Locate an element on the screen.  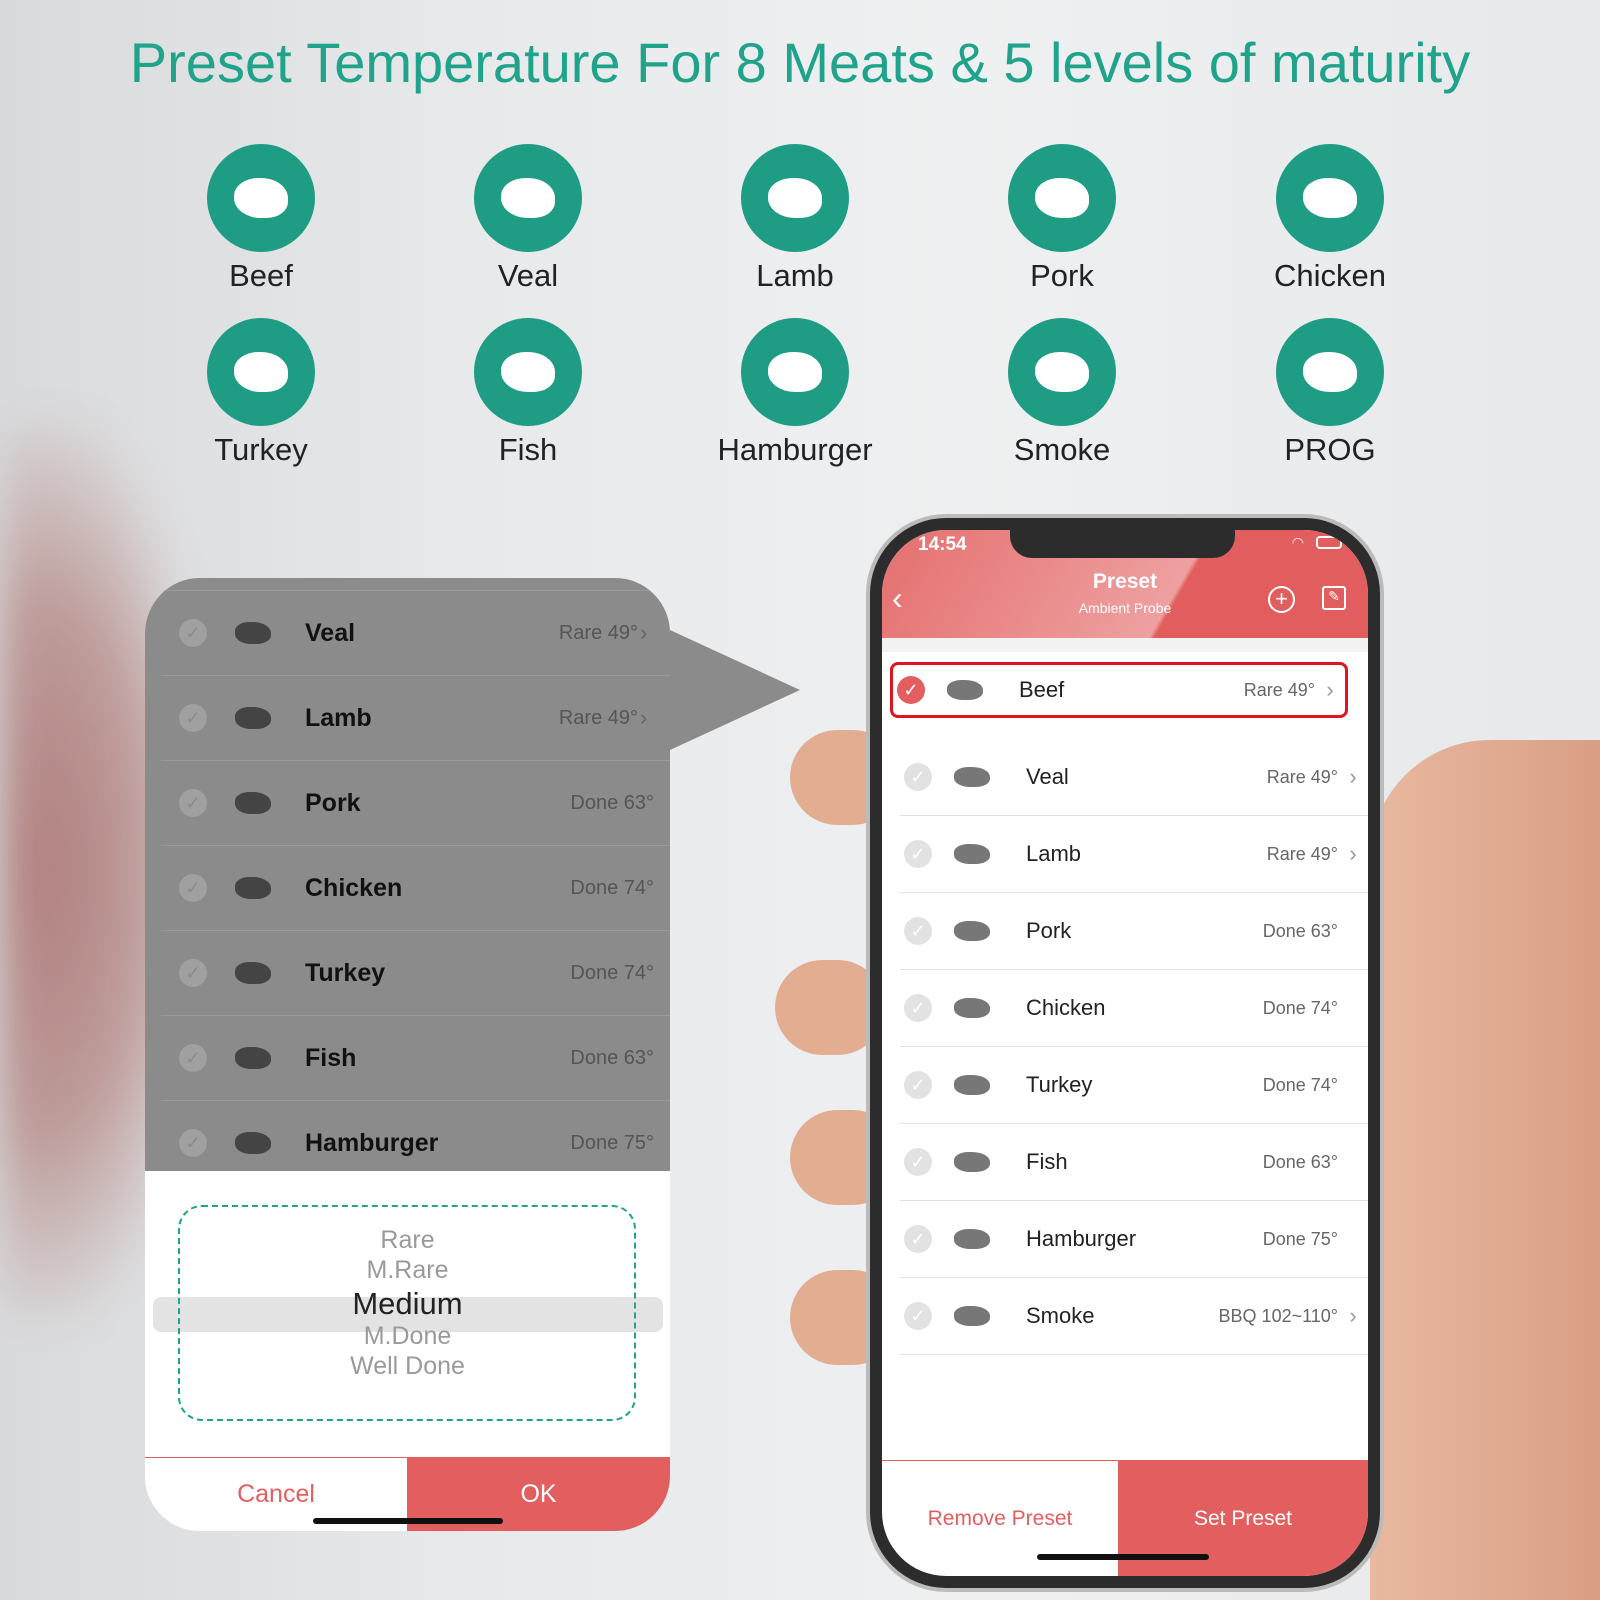
picker-option: Well Done is located at coordinates (407, 1366).